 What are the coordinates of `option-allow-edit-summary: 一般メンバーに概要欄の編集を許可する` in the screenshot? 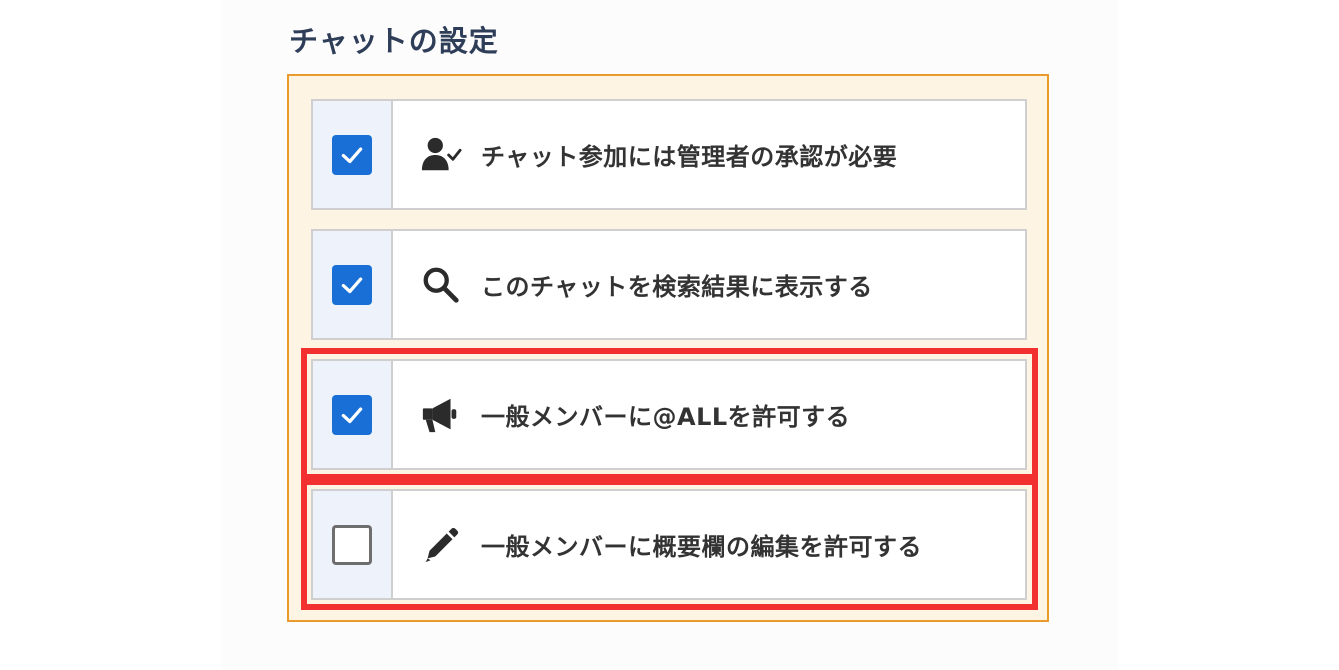 It's located at (669, 544).